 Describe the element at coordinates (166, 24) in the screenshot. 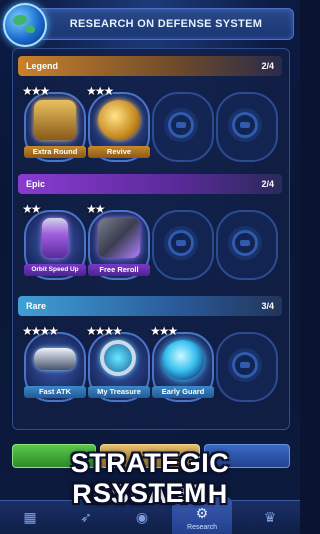

I see `page-title: RESEARCH ON DEFENSE SYSTEM` at that location.